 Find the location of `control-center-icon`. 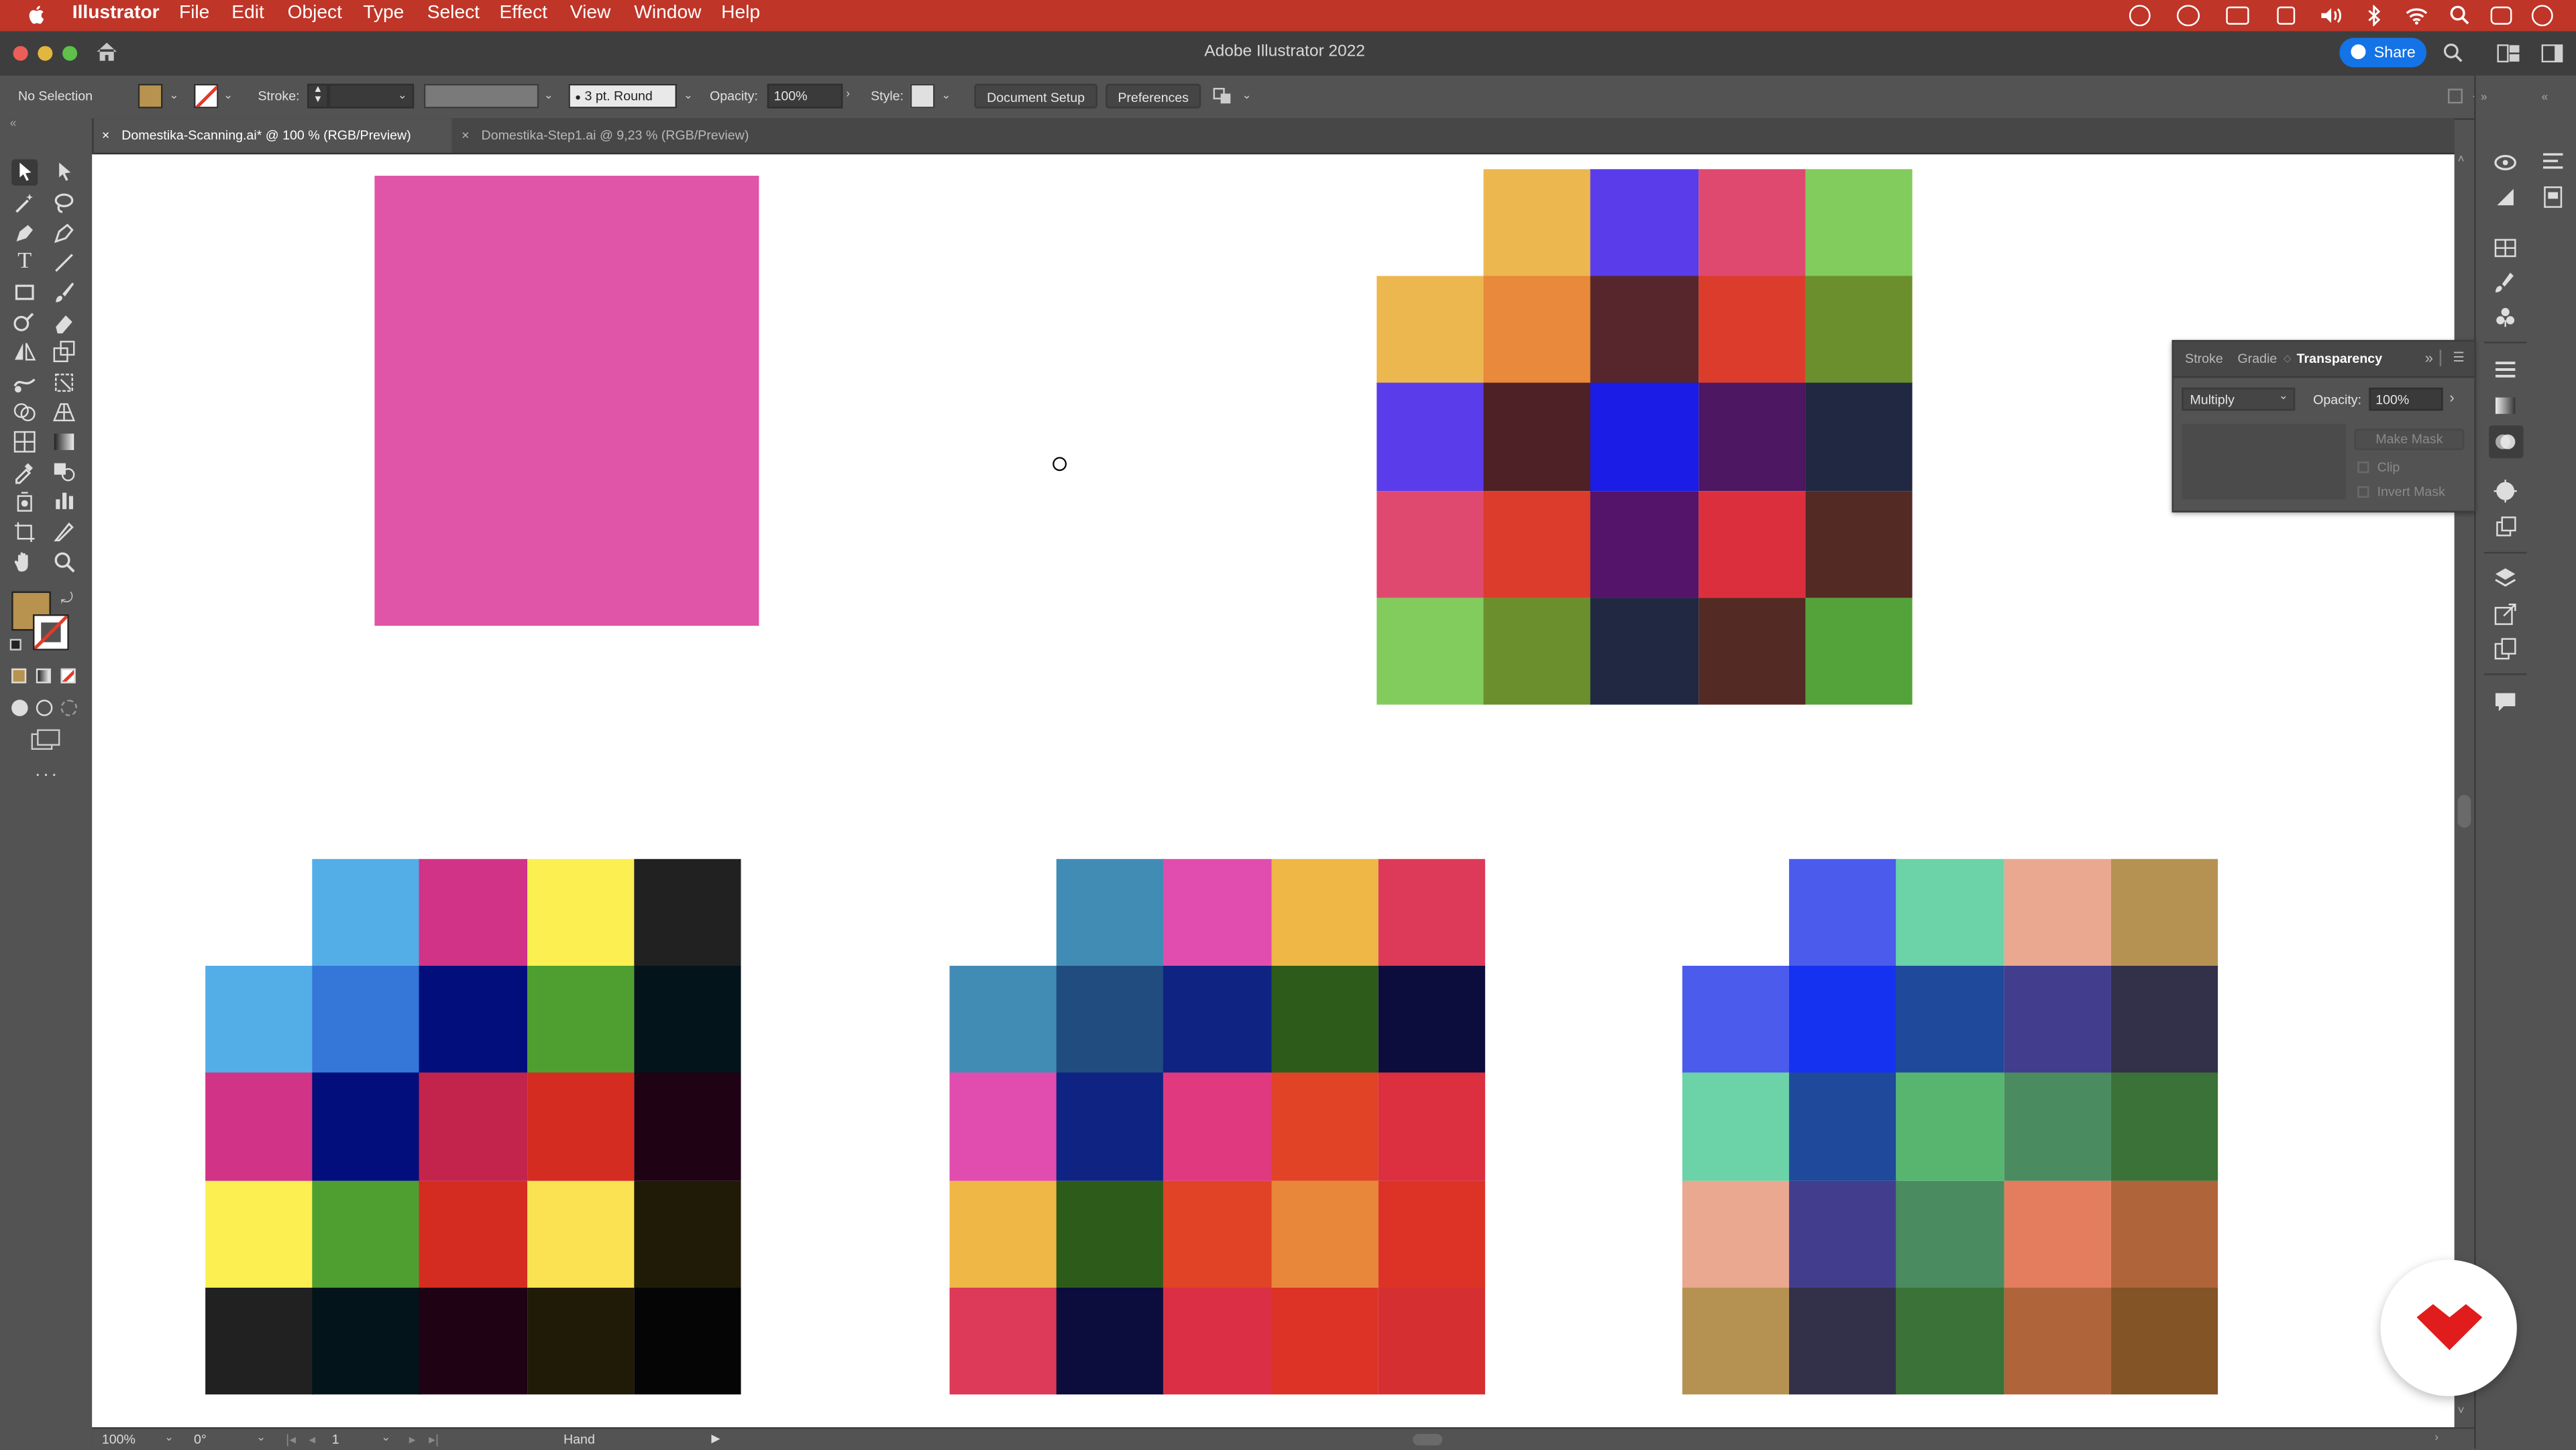

control-center-icon is located at coordinates (2501, 15).